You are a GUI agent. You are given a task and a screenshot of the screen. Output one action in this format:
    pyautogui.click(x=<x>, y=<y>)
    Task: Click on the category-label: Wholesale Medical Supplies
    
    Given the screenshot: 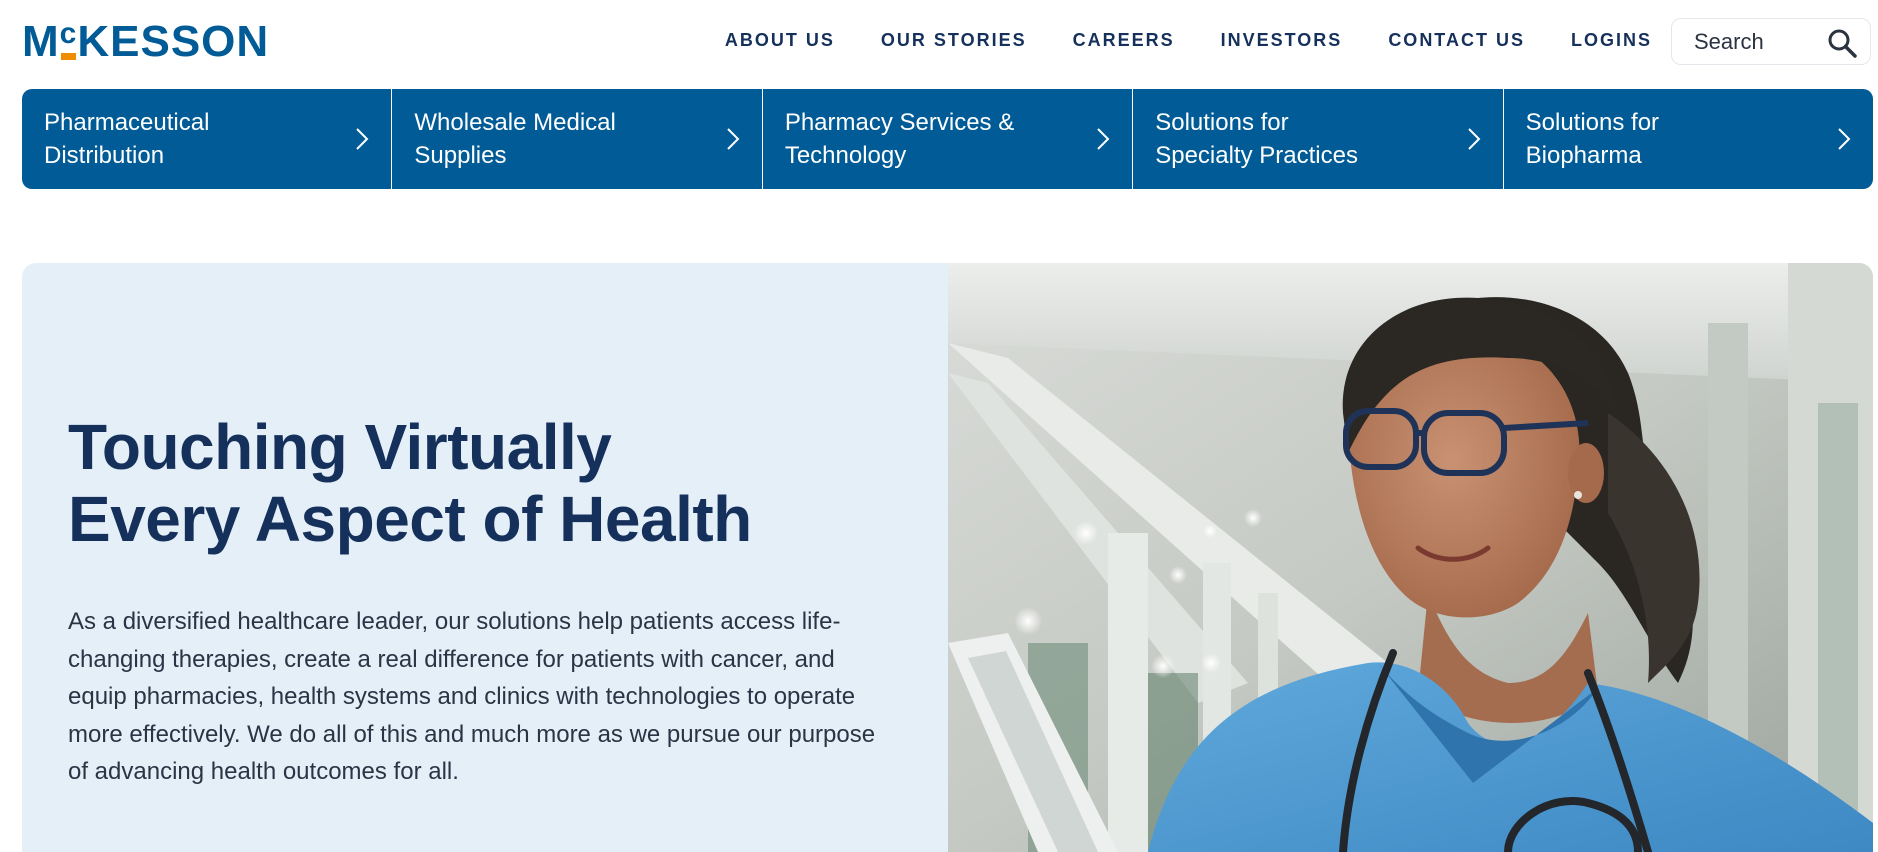 What is the action you would take?
    pyautogui.click(x=539, y=139)
    